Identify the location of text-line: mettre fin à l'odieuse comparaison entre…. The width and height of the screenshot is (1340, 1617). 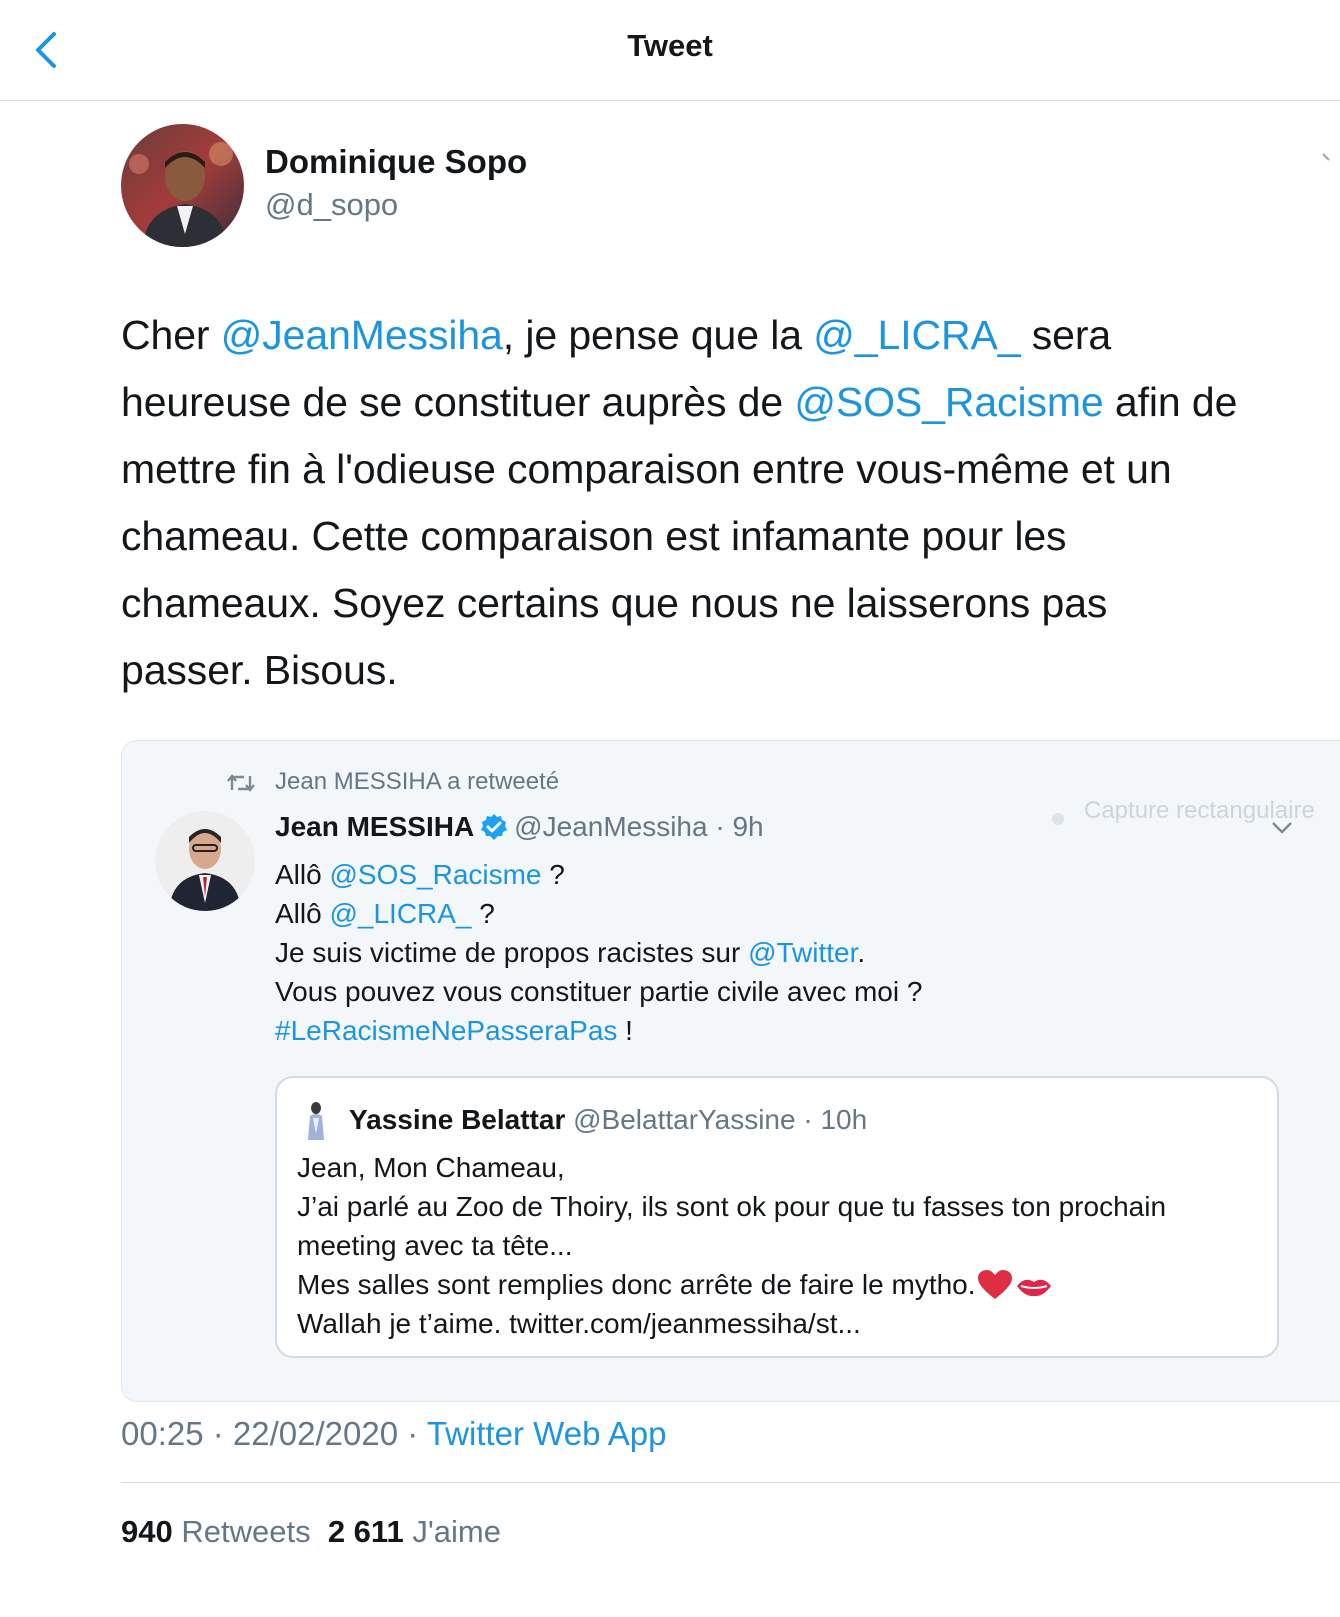
(730, 469).